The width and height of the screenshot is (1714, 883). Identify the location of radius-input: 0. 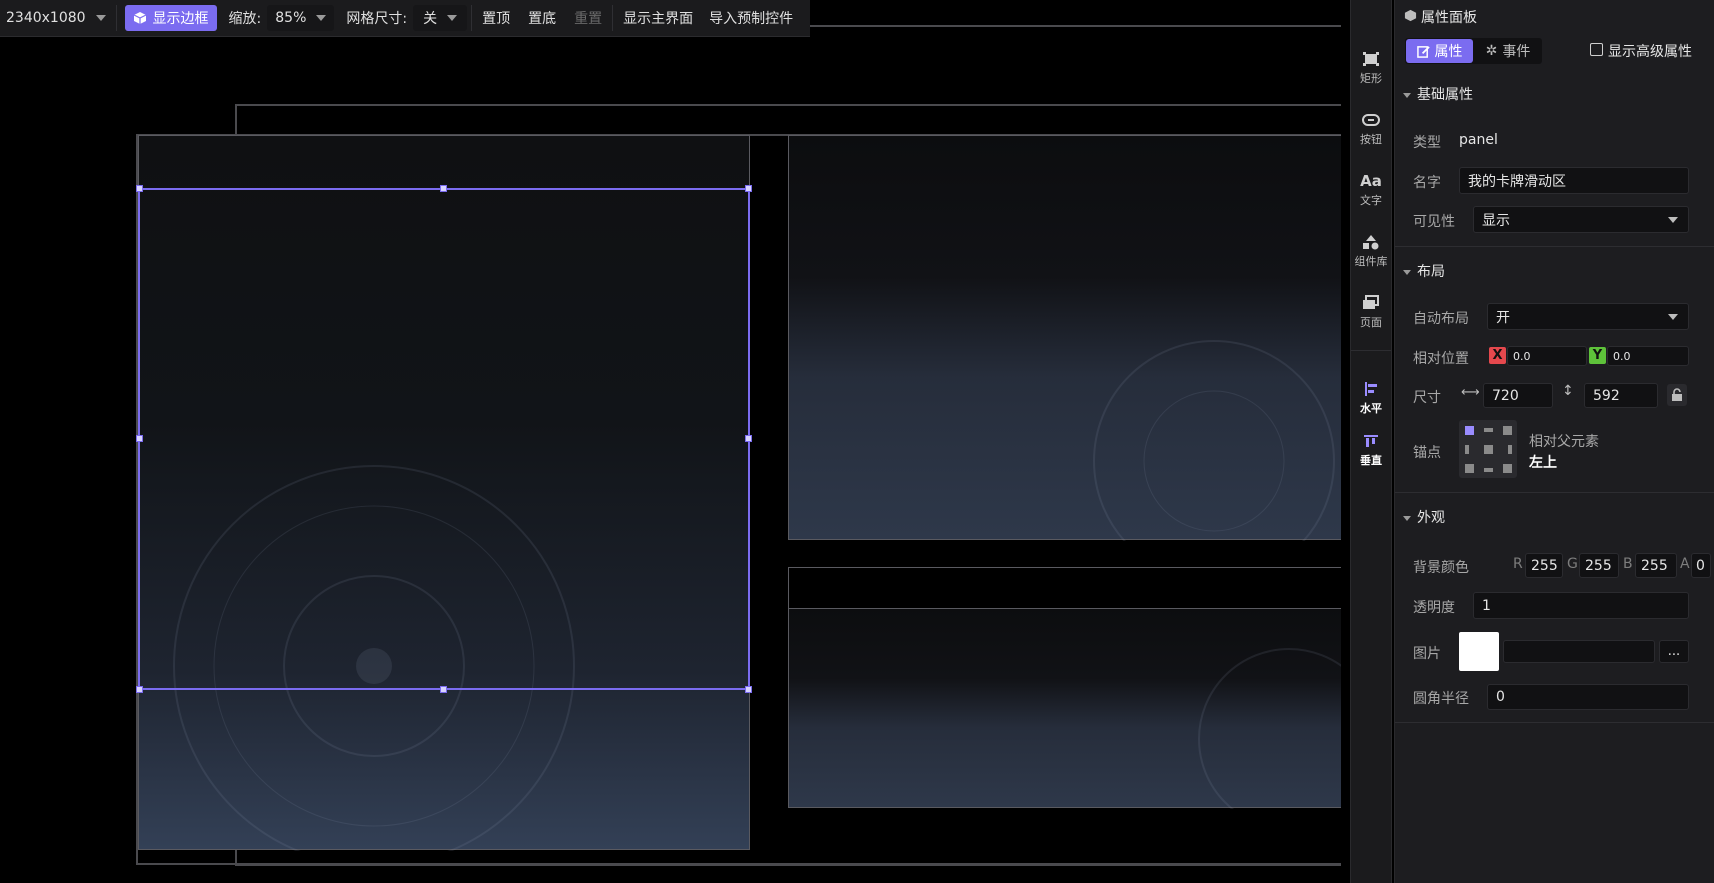
(1588, 697).